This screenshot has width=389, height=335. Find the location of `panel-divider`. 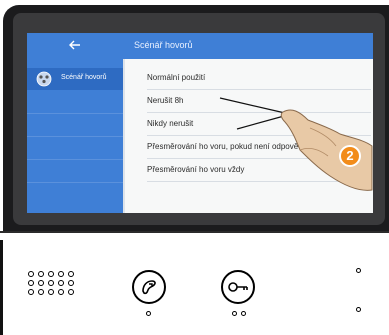

panel-divider is located at coordinates (194, 232).